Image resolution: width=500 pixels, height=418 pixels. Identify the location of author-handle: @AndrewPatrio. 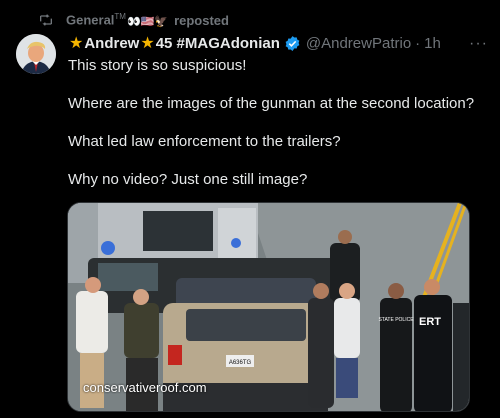
(358, 43).